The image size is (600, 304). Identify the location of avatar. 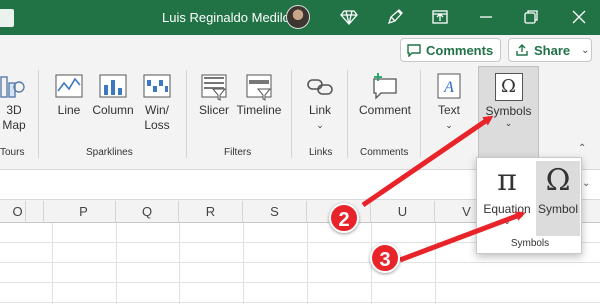
(298, 17).